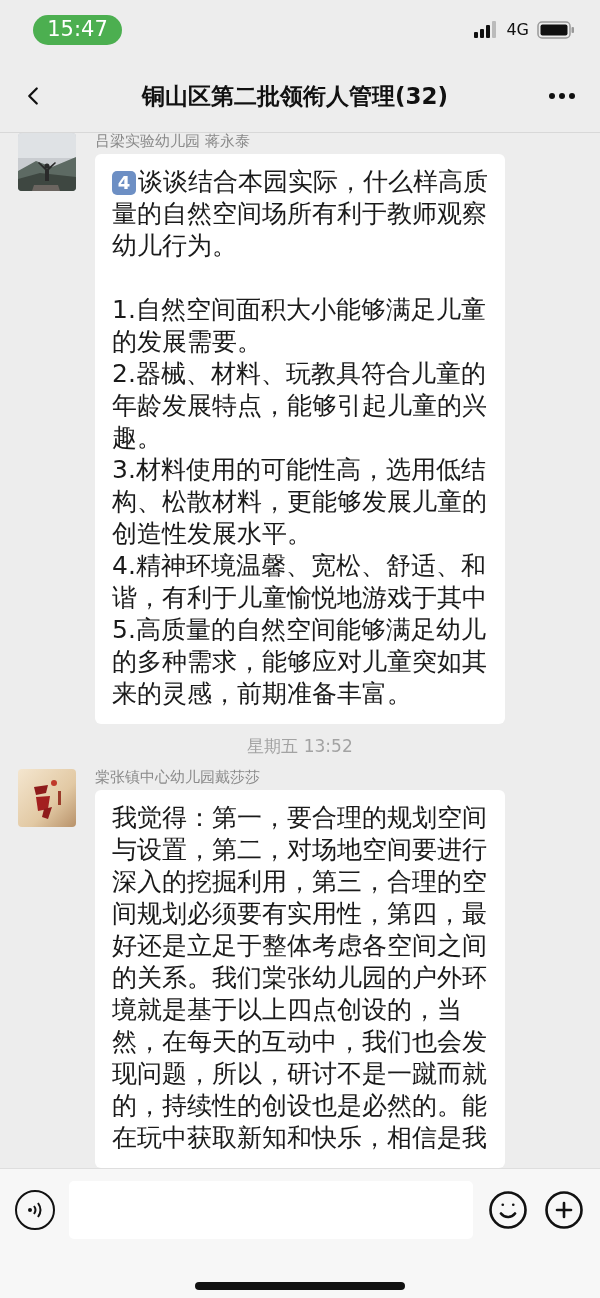  I want to click on add-button, so click(564, 1210).